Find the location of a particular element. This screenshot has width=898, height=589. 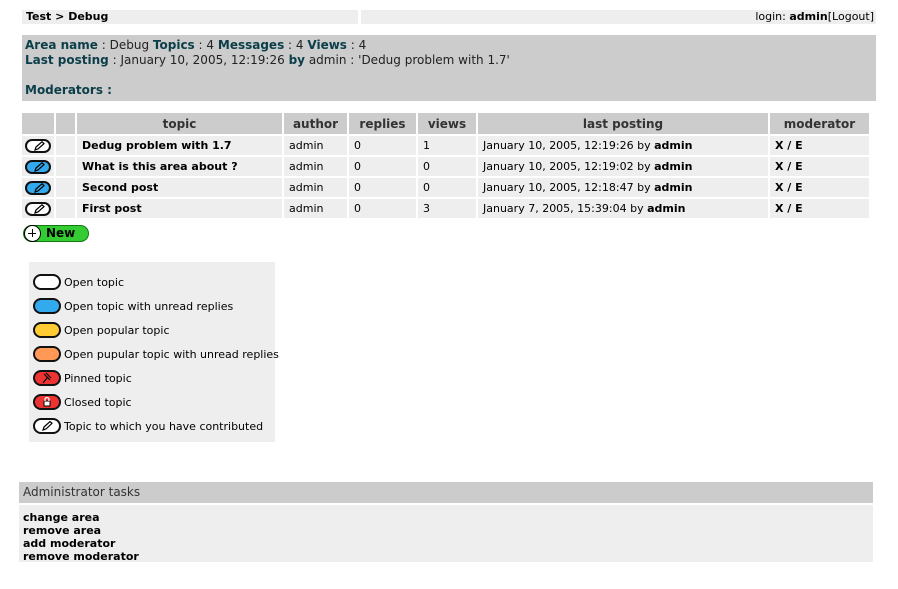

views-cell: 3 is located at coordinates (447, 207).